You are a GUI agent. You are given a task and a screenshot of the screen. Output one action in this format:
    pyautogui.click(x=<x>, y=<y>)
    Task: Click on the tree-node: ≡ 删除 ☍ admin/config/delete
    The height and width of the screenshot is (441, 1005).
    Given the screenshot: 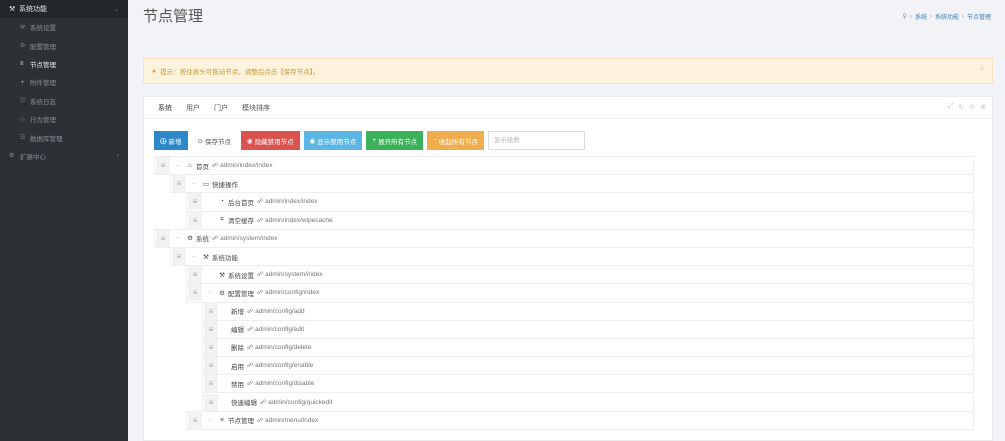 What is the action you would take?
    pyautogui.click(x=588, y=347)
    